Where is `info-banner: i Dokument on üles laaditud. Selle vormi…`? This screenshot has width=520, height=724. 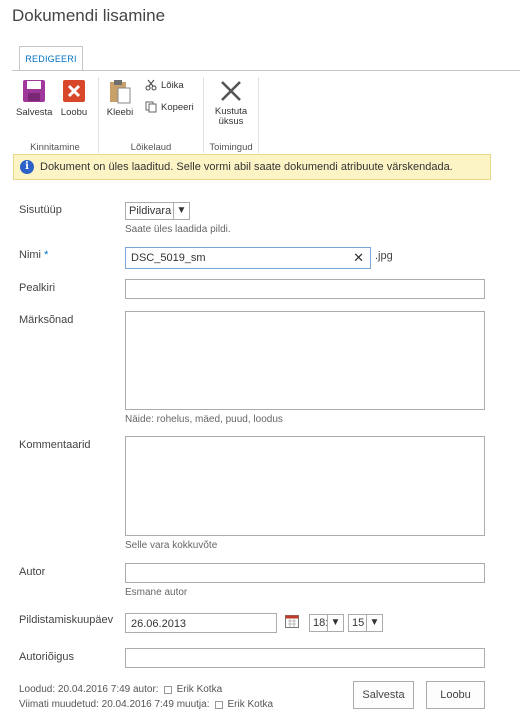
info-banner: i Dokument on üles laaditud. Selle vormi… is located at coordinates (252, 167).